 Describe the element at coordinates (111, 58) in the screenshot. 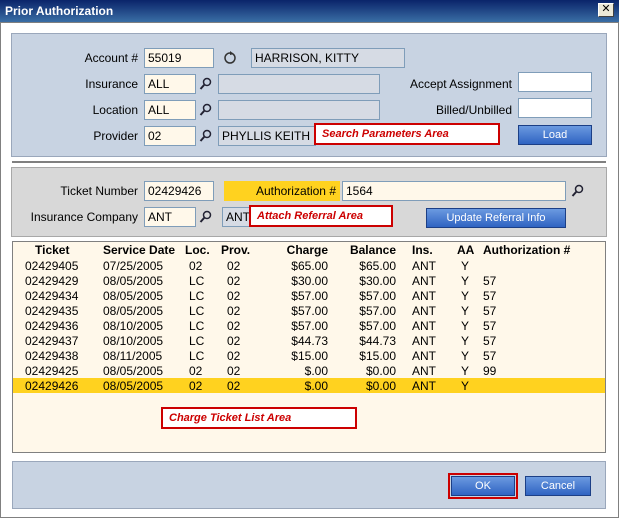

I see `account-label: Account #` at that location.